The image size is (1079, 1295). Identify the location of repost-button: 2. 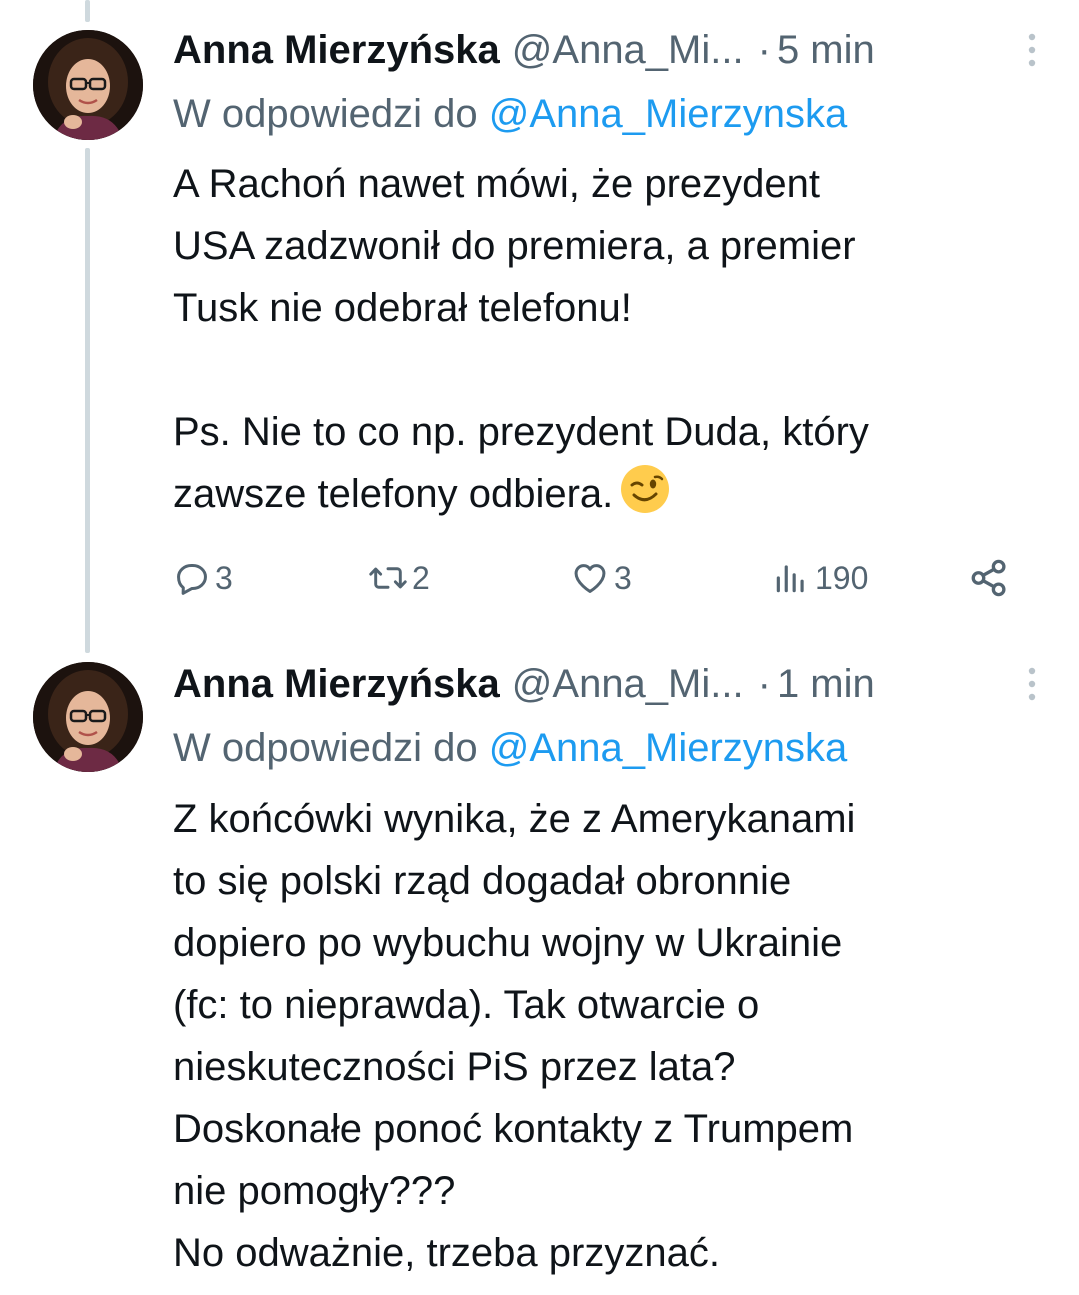
(399, 578).